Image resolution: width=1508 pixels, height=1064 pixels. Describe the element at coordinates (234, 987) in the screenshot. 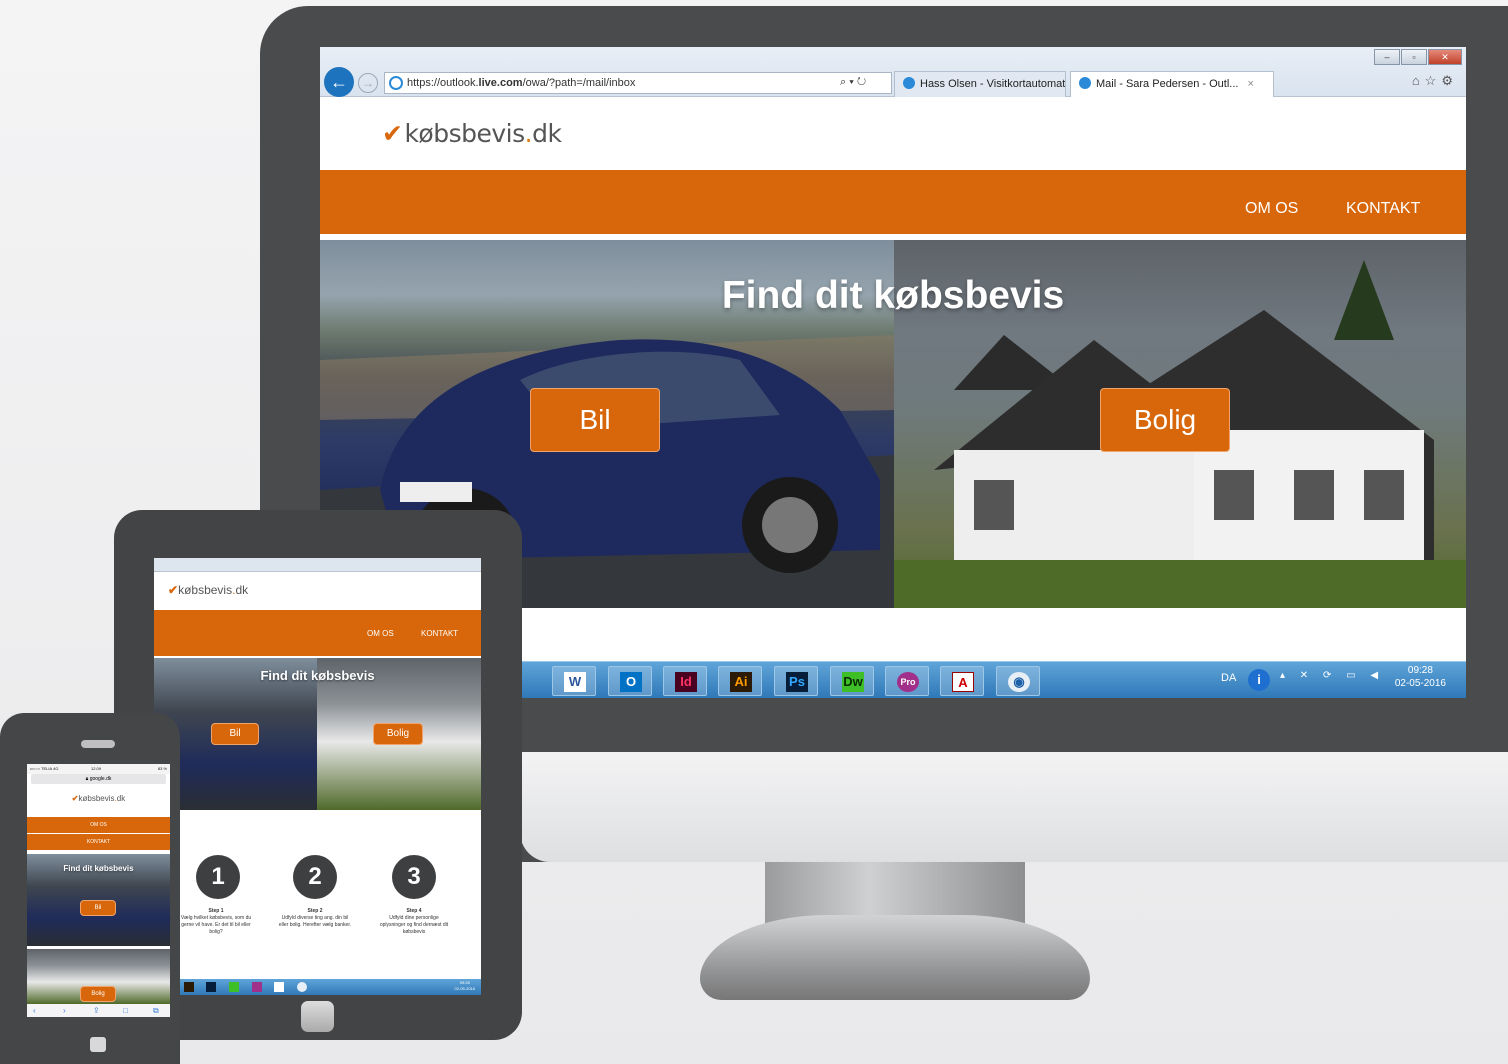

I see `tablet-dw-icon` at that location.